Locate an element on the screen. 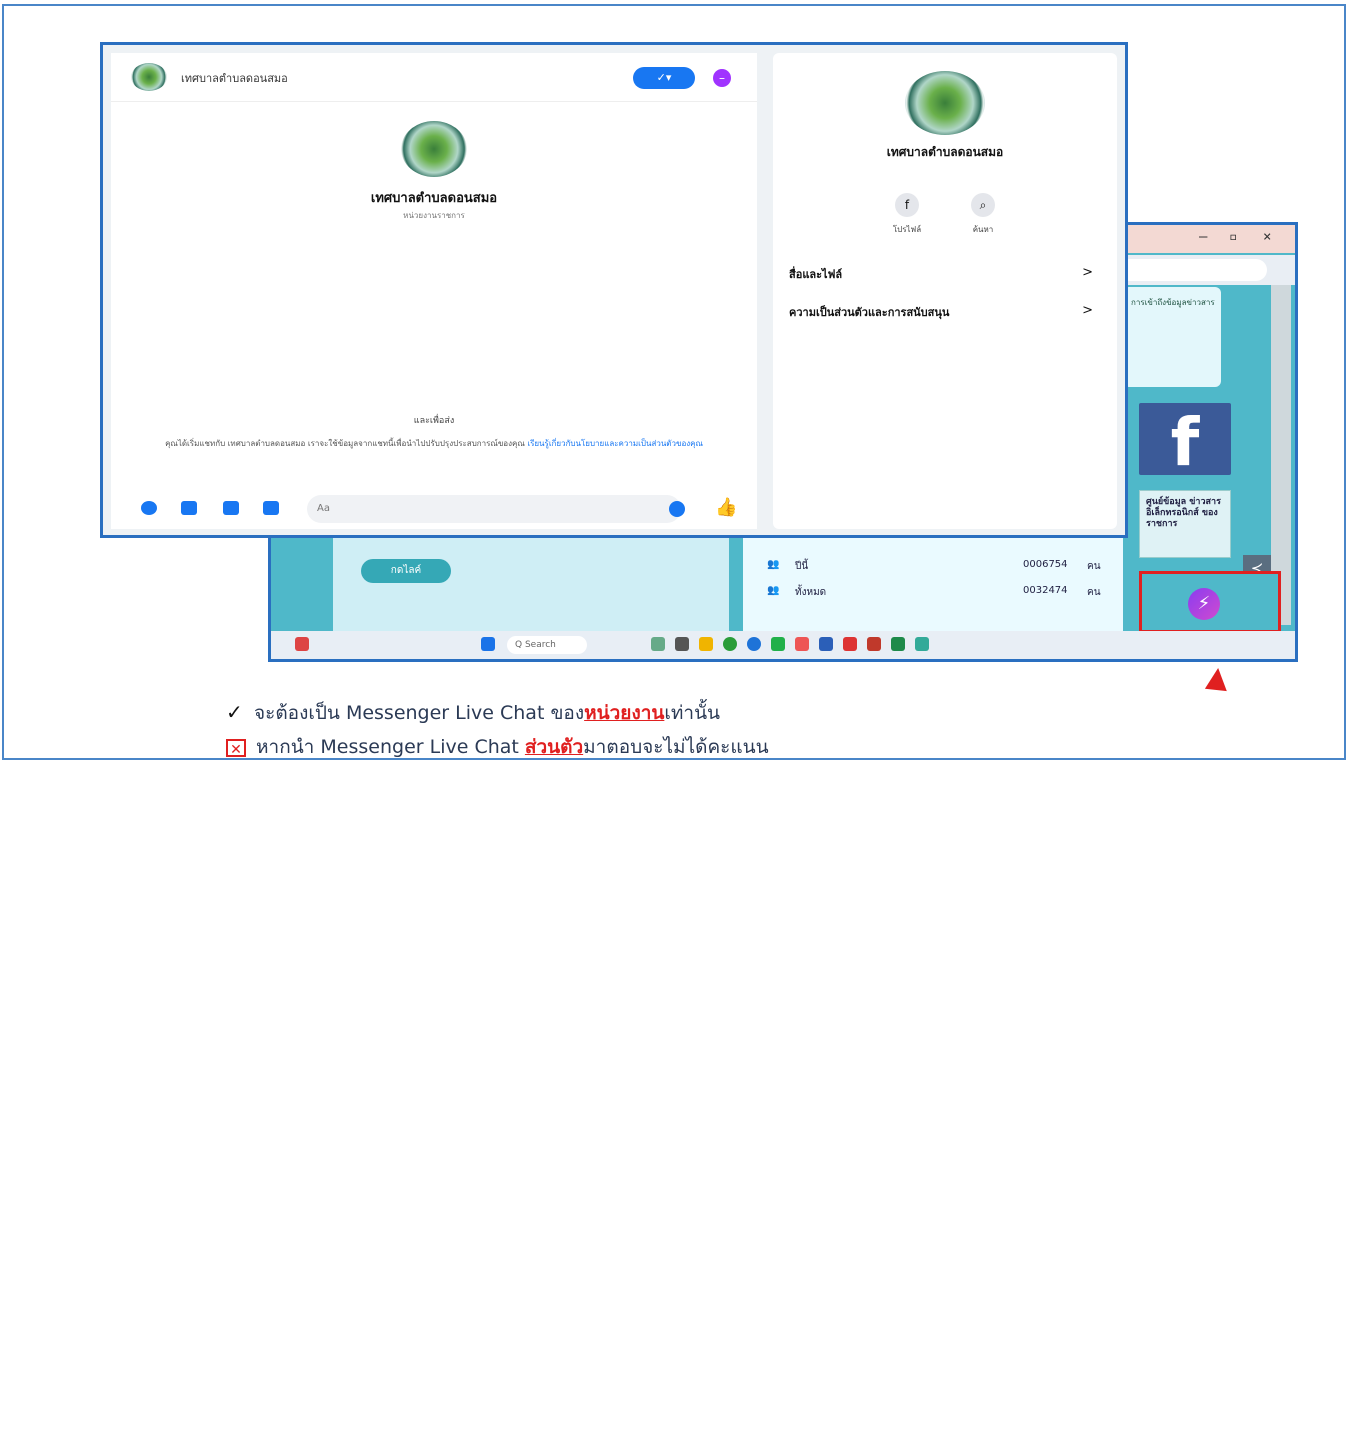  image-icon is located at coordinates (189, 508).